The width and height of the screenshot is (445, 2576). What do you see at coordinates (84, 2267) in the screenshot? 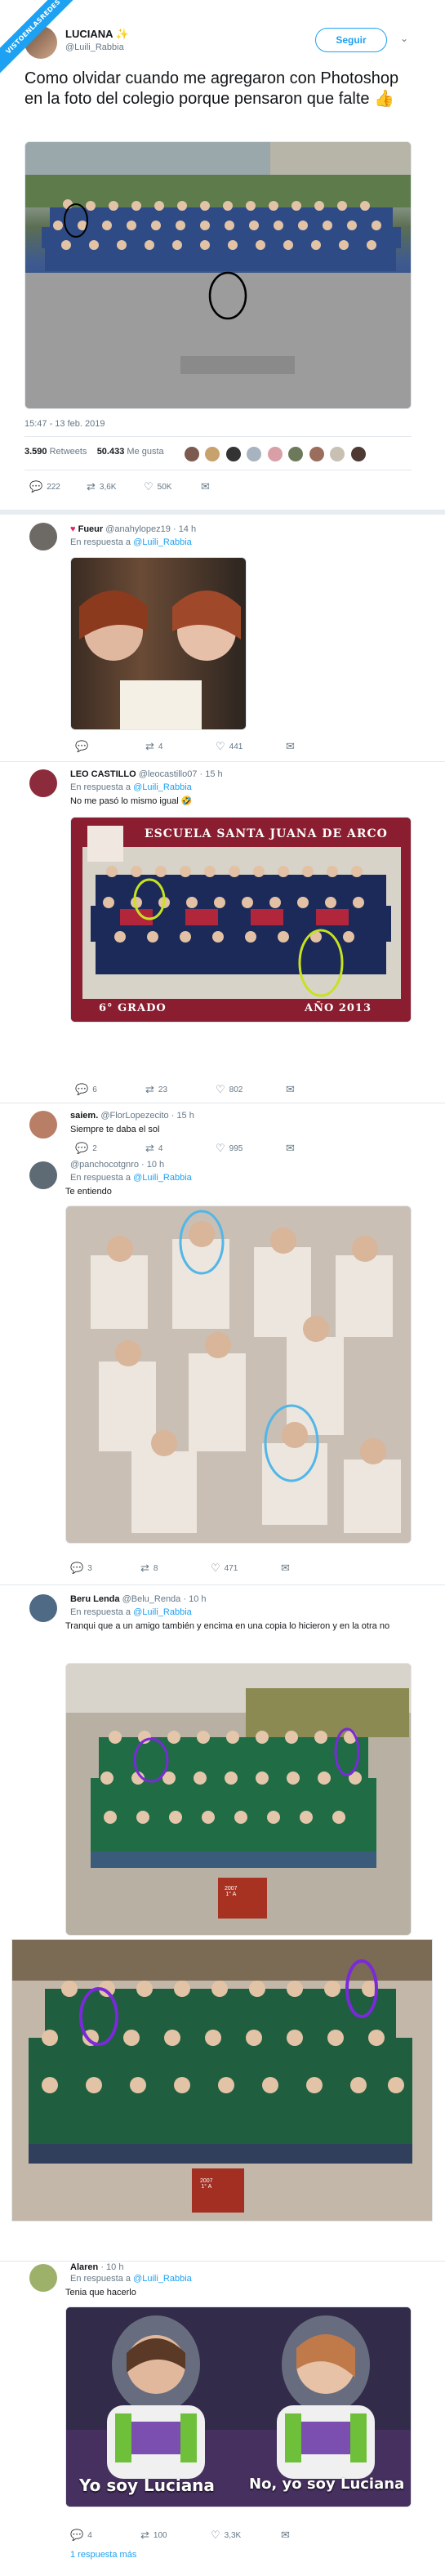
I see `author-name: Alaren` at bounding box center [84, 2267].